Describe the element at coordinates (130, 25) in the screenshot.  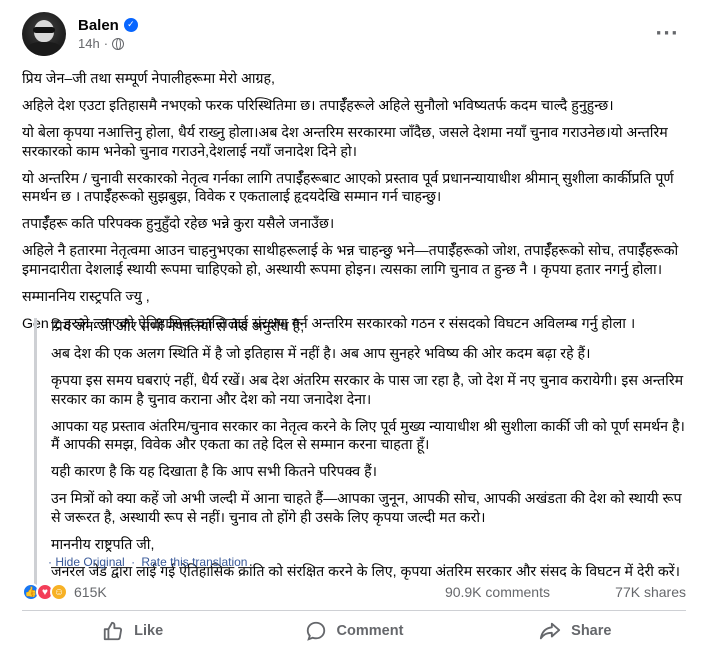
I see `verified-badge-icon: ✓` at that location.